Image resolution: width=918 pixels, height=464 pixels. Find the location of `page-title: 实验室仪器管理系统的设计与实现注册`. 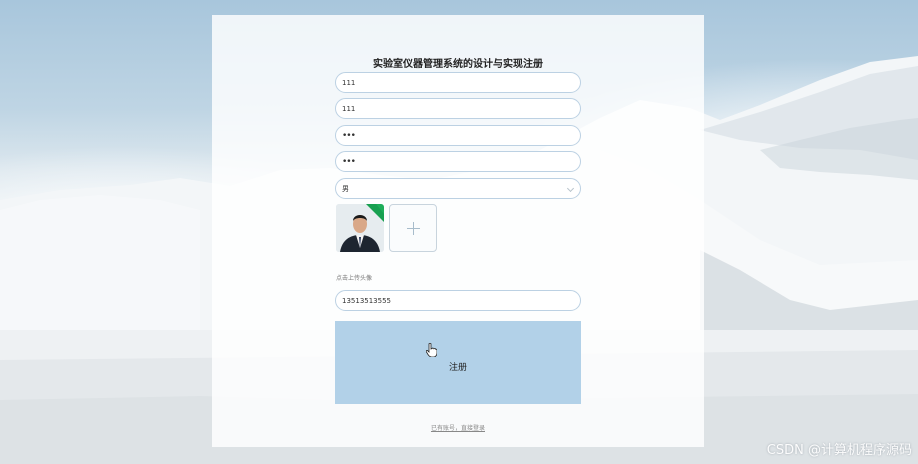

page-title: 实验室仪器管理系统的设计与实现注册 is located at coordinates (458, 64).